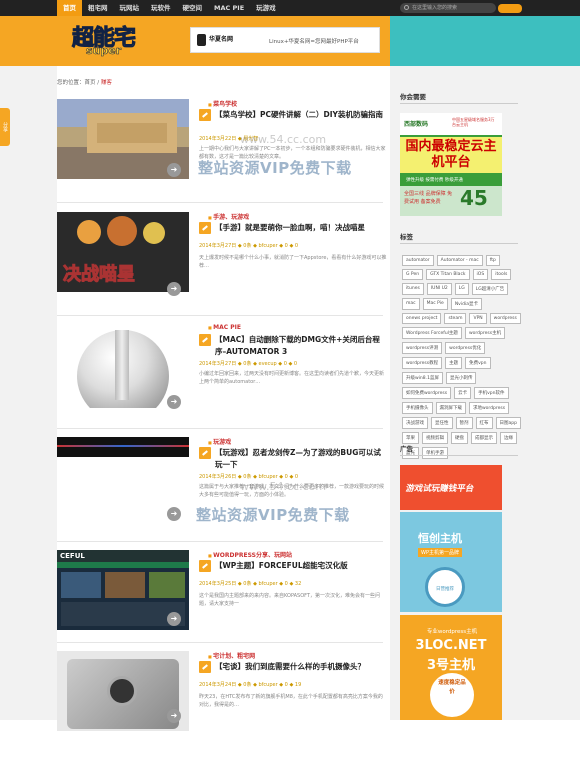 The image size is (580, 763). Describe the element at coordinates (434, 180) in the screenshot. I see `ad1-features: 弹性升级 按需付费 秒级开通` at that location.